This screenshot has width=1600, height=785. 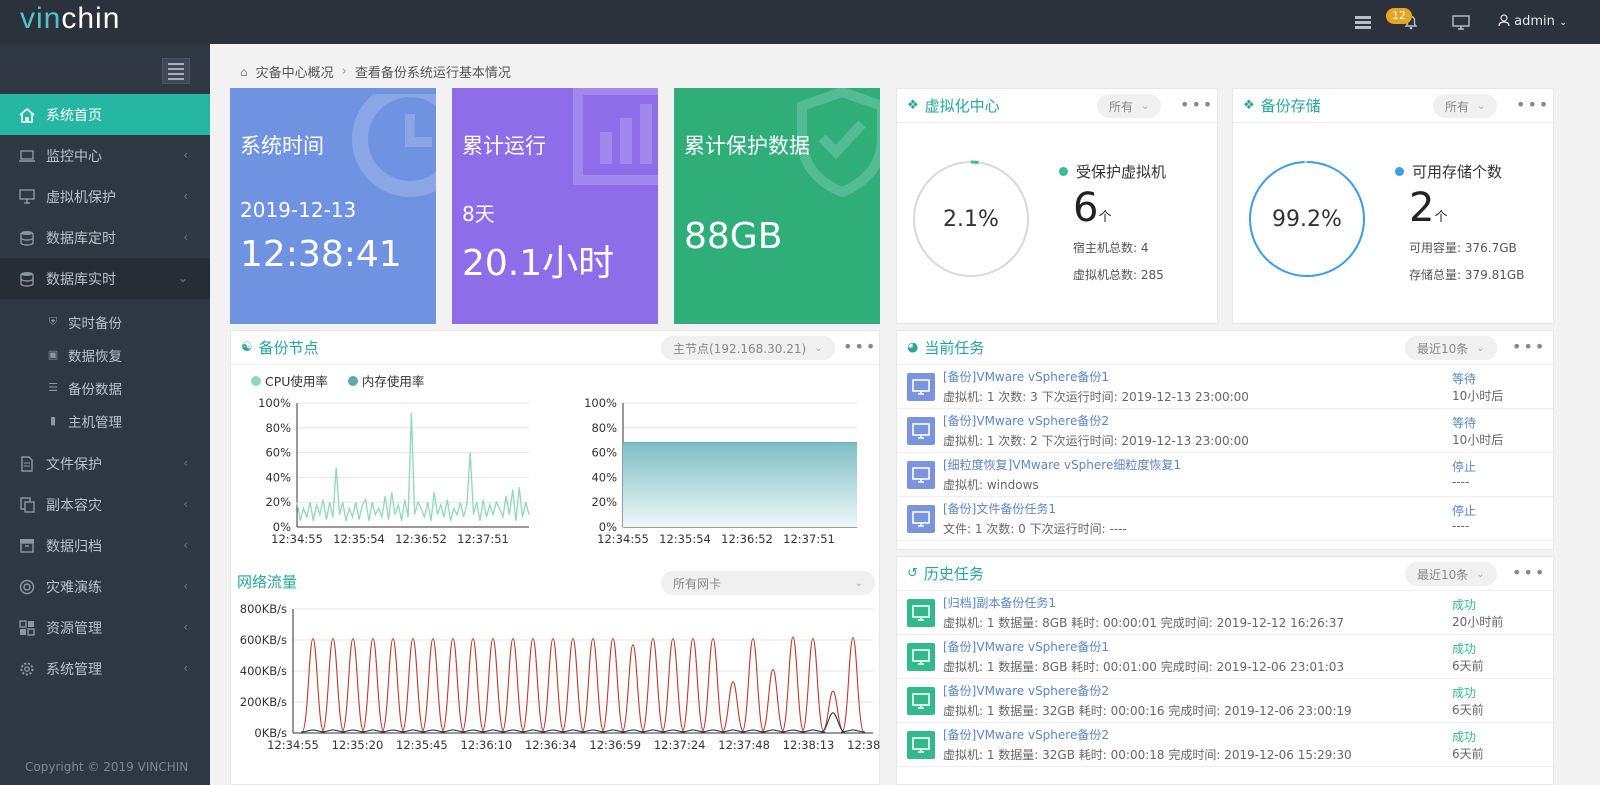 I want to click on y-tick-label: 600KB/s, so click(x=263, y=640).